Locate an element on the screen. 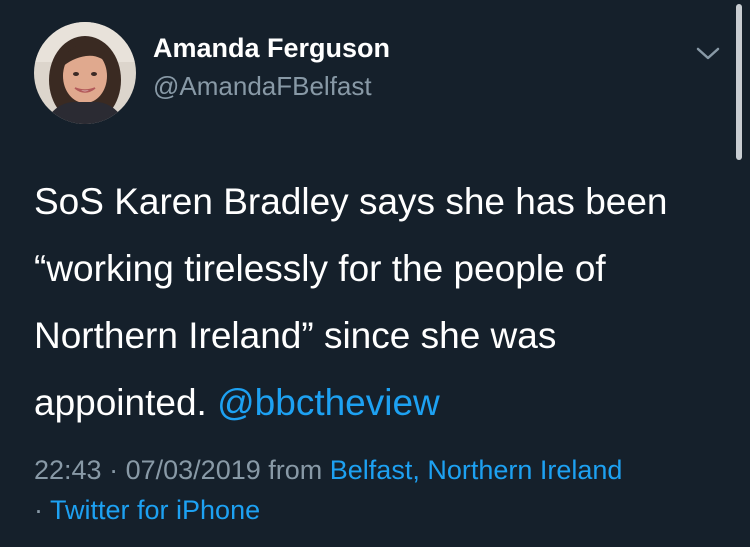 The image size is (750, 547). author-display-name: Amanda Ferguson is located at coordinates (271, 48).